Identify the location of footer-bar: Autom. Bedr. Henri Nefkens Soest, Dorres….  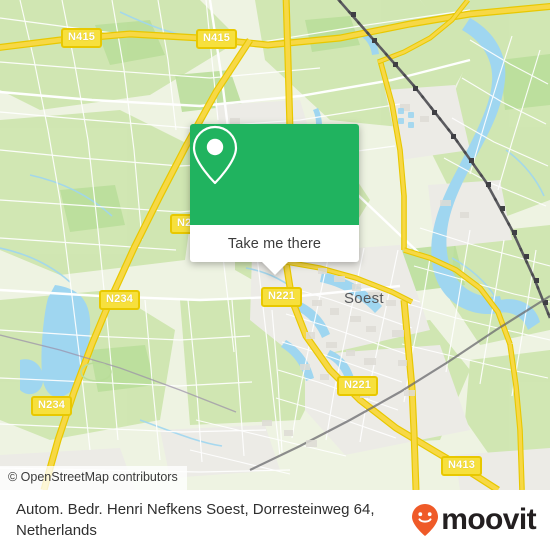
(275, 520).